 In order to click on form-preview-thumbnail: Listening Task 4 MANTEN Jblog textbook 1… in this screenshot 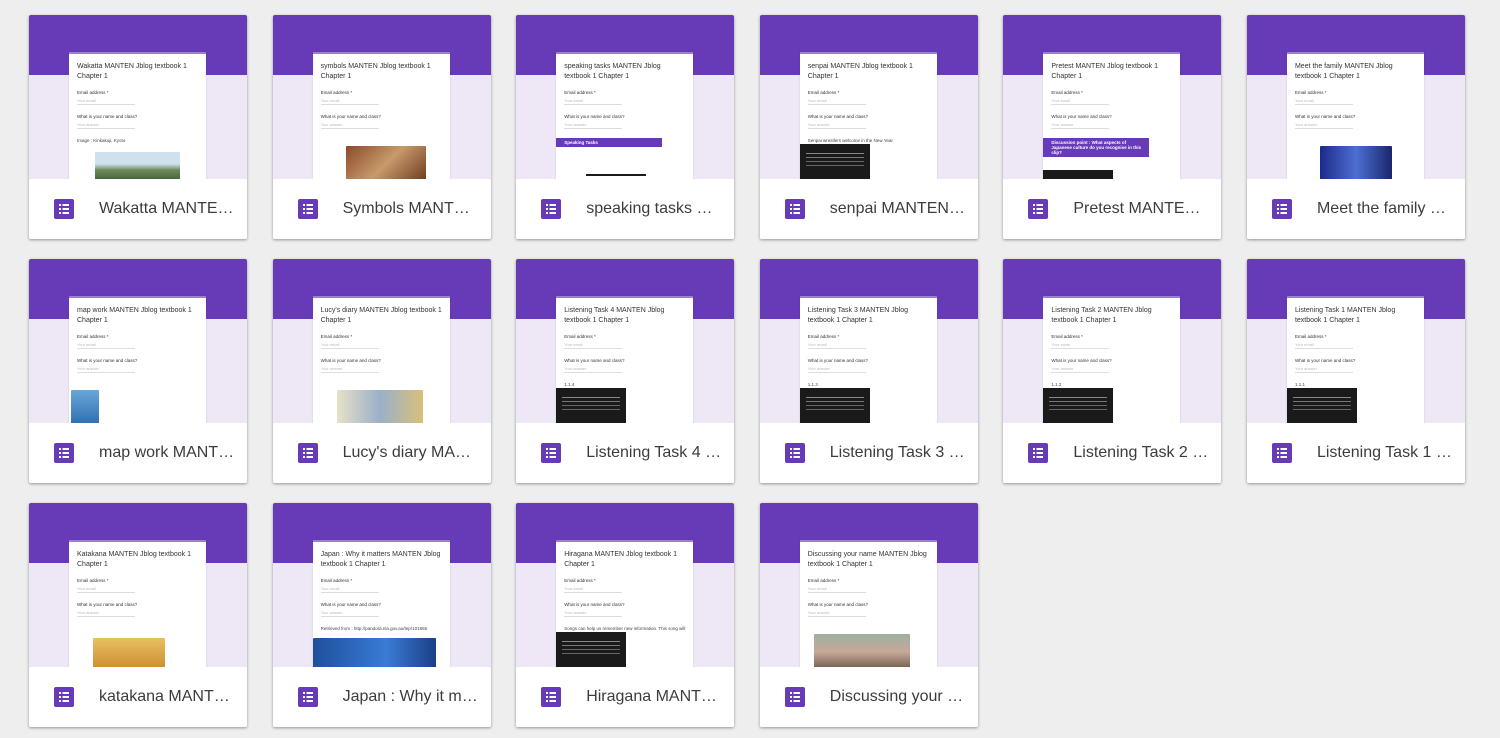, I will do `click(625, 341)`.